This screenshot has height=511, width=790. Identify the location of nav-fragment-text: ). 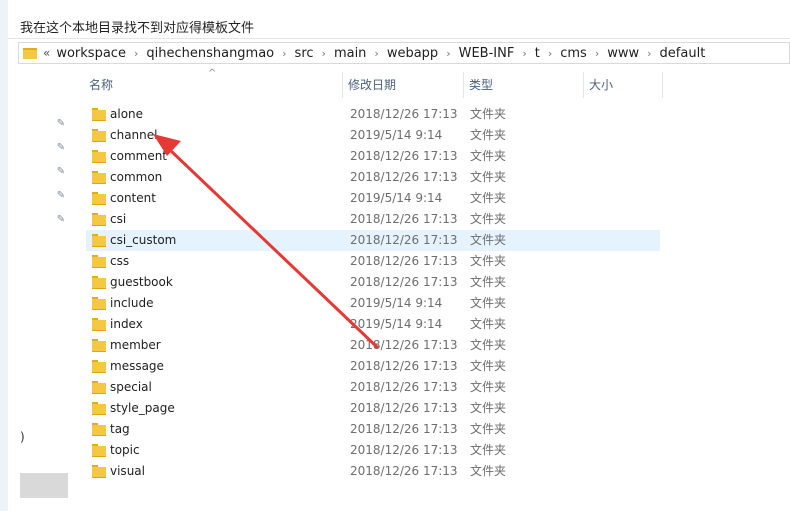
(22, 437).